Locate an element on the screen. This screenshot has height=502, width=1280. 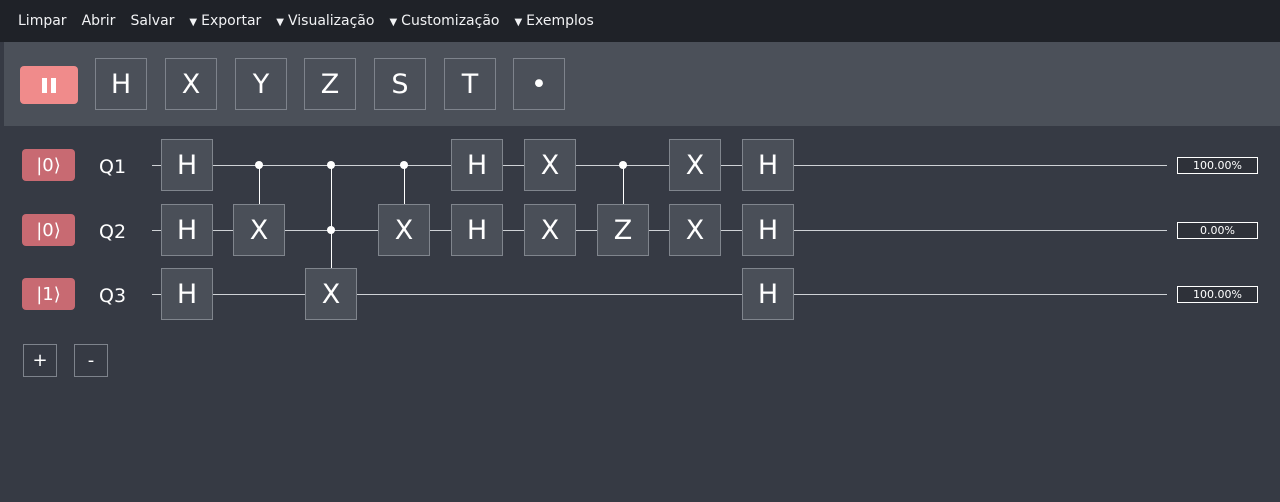
toolbar-gate-y: Y is located at coordinates (261, 84).